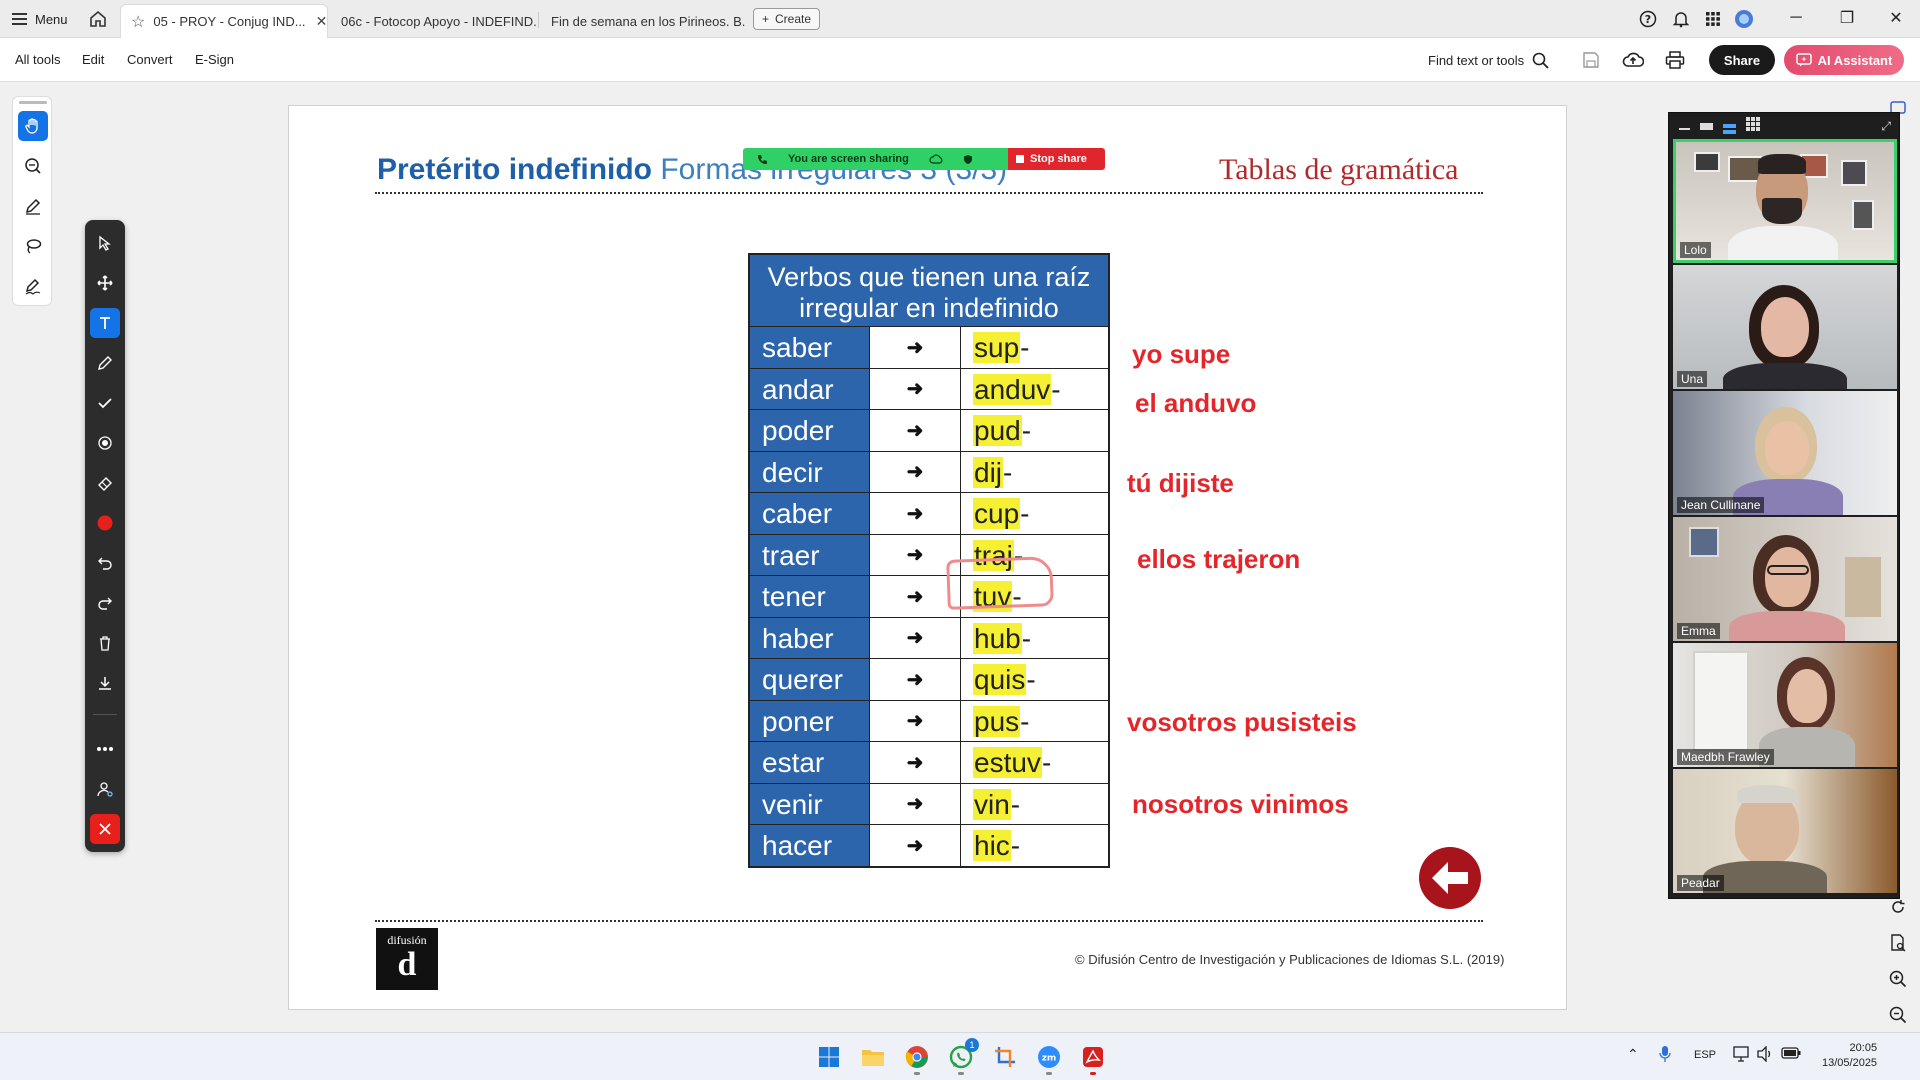 Image resolution: width=1920 pixels, height=1080 pixels. I want to click on trash-icon, so click(105, 643).